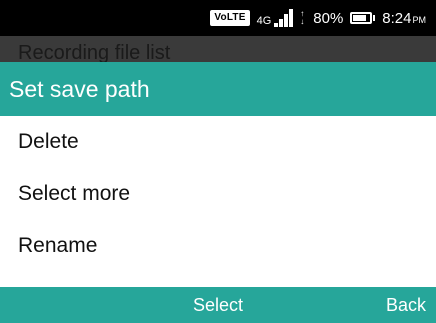 This screenshot has height=323, width=436. I want to click on softkey-bar: Select Back, so click(218, 305).